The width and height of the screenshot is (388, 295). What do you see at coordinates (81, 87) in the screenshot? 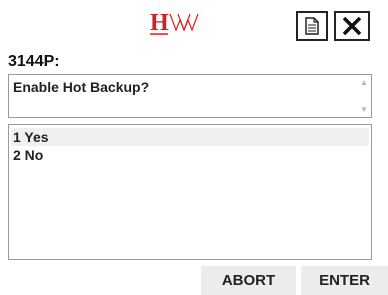
I see `prompt-text: Enable Hot Backup?` at bounding box center [81, 87].